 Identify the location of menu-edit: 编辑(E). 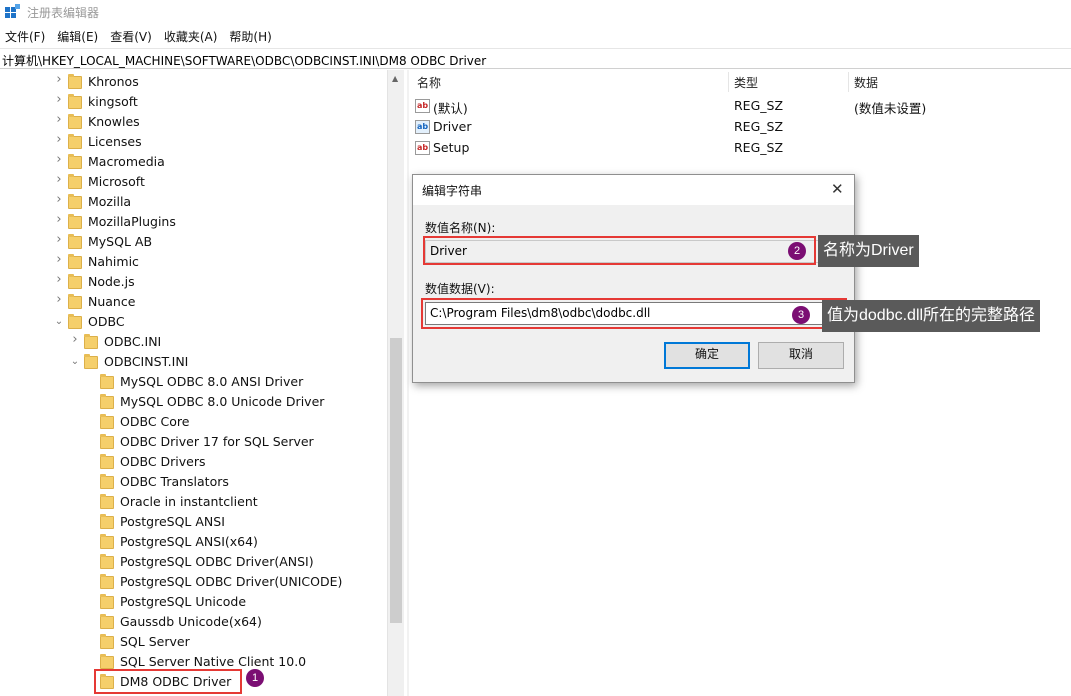
(78, 36).